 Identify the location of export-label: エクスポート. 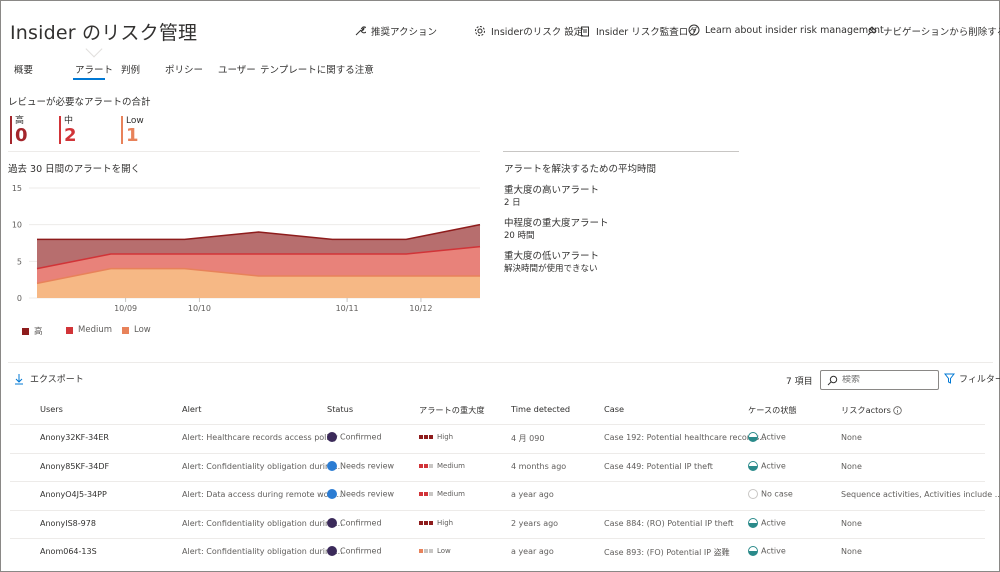
(57, 380).